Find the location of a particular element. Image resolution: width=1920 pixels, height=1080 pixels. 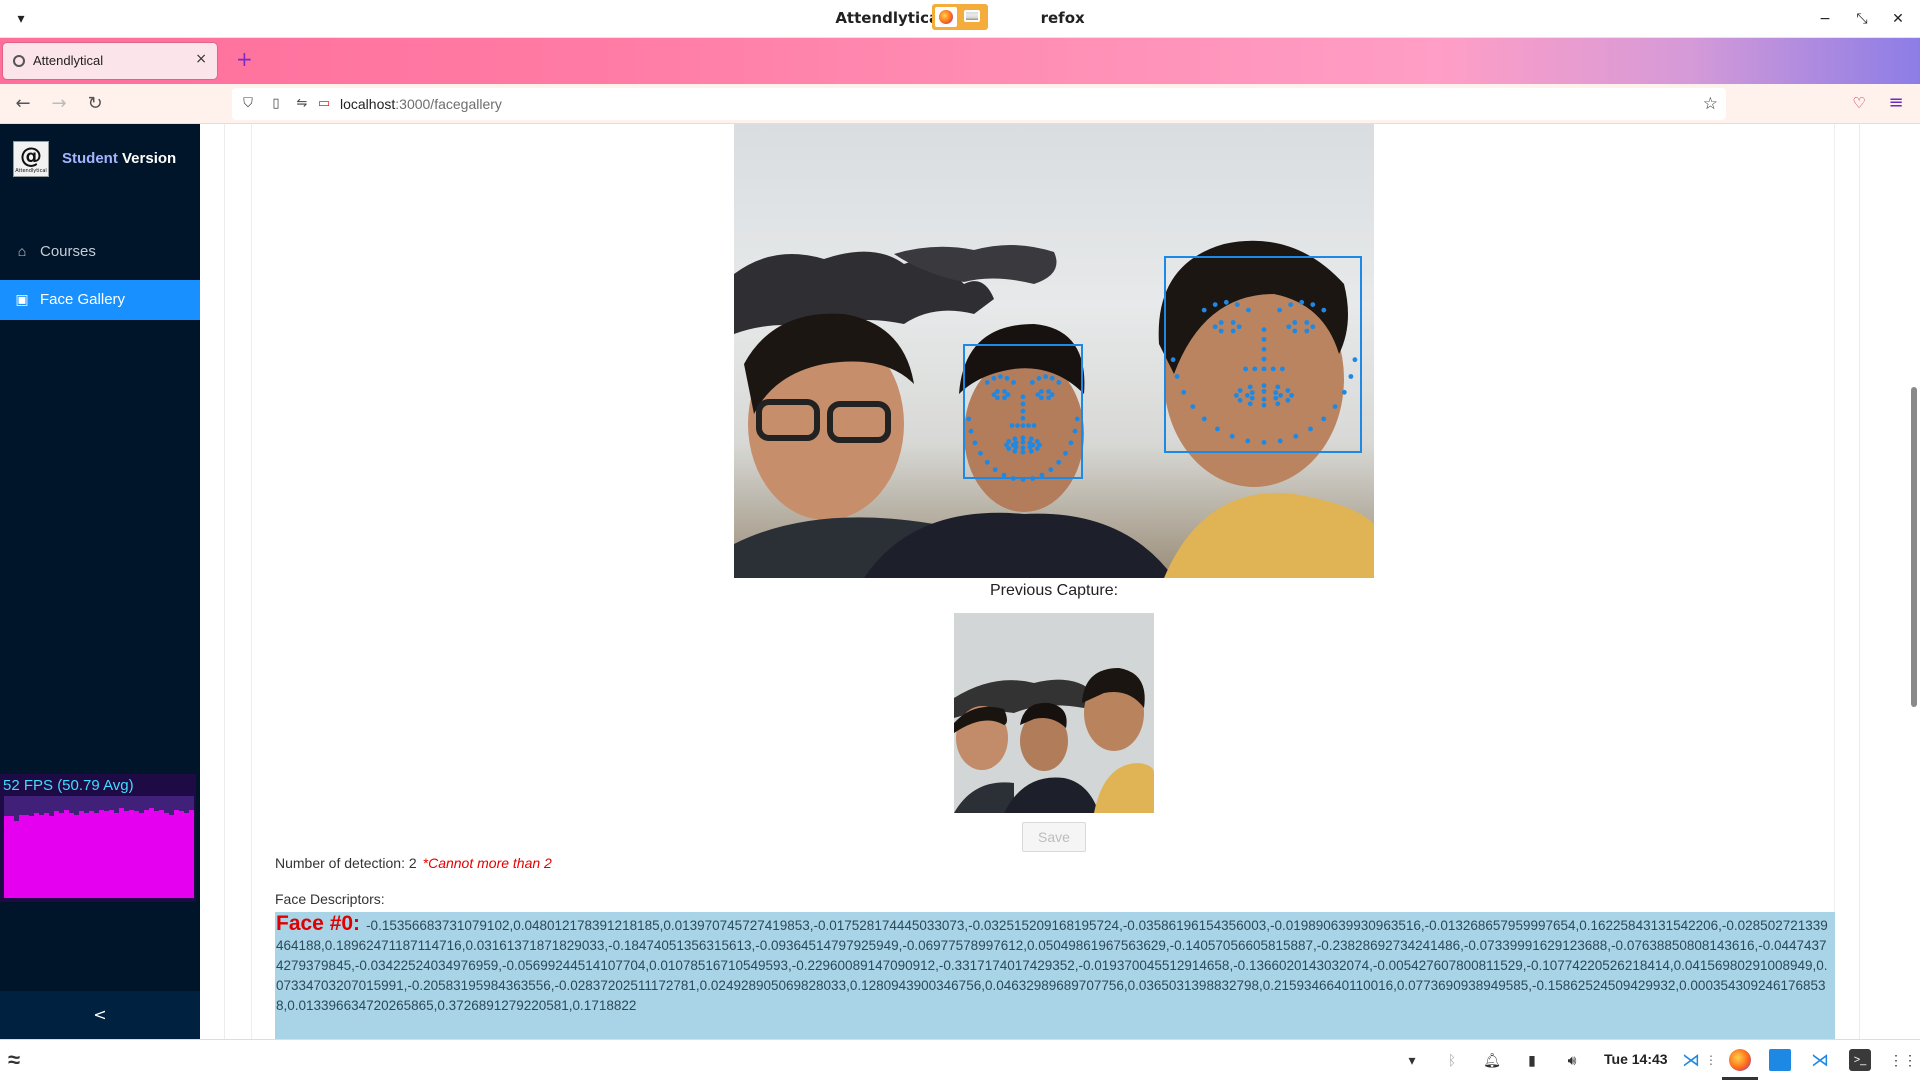

zorin-menu-icon: ≈ is located at coordinates (21, 1060).